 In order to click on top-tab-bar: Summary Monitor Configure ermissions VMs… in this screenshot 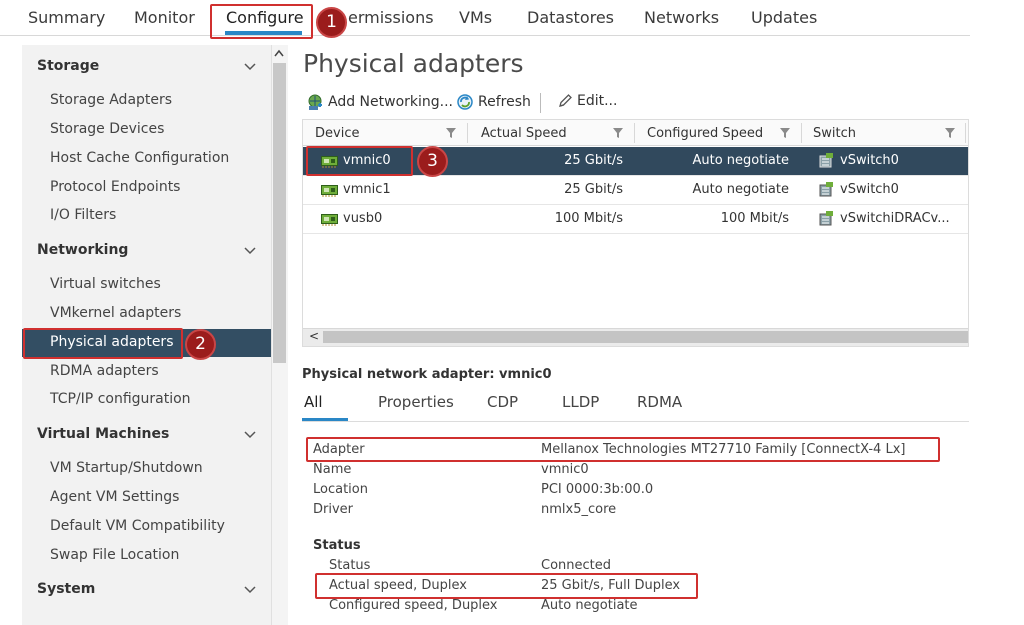, I will do `click(485, 18)`.